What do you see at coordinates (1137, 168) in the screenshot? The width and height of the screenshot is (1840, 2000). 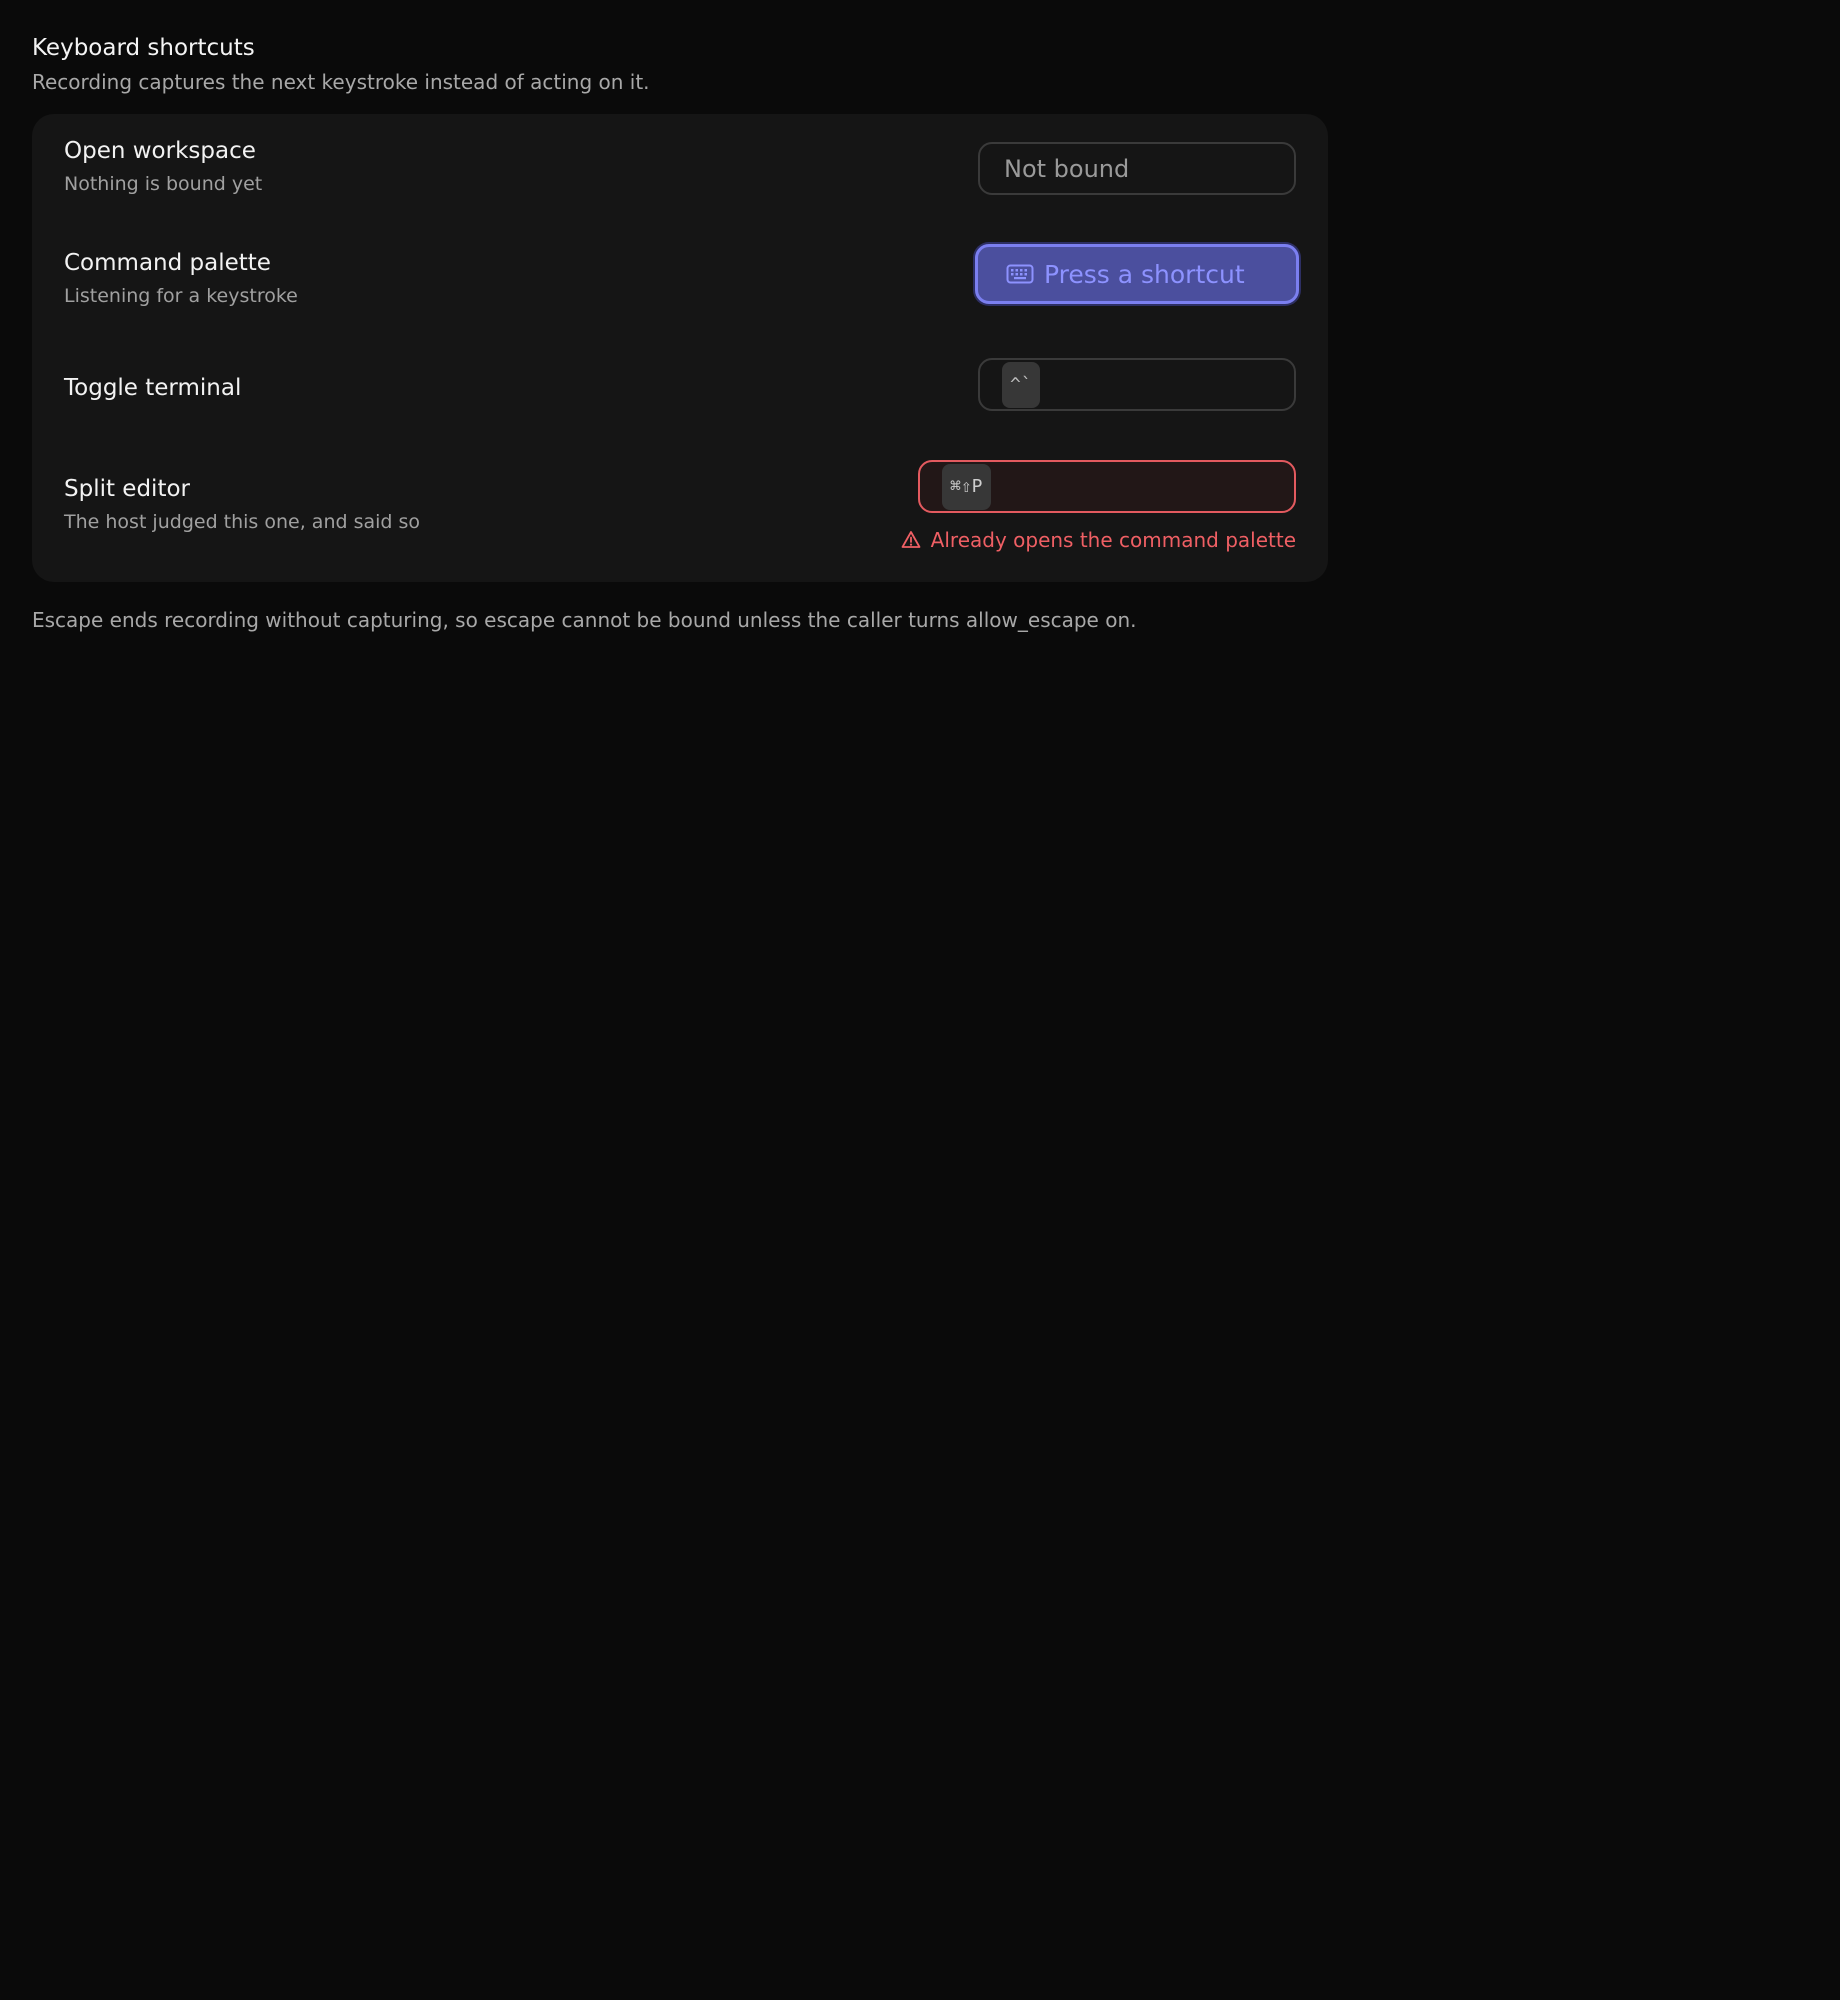 I see `shortcut-recorder-field: Not bound` at bounding box center [1137, 168].